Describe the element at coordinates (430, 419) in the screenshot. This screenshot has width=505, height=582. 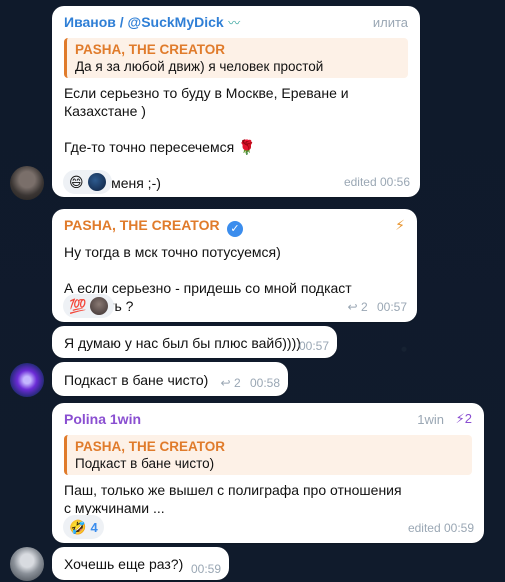
I see `sender-role: 1win` at that location.